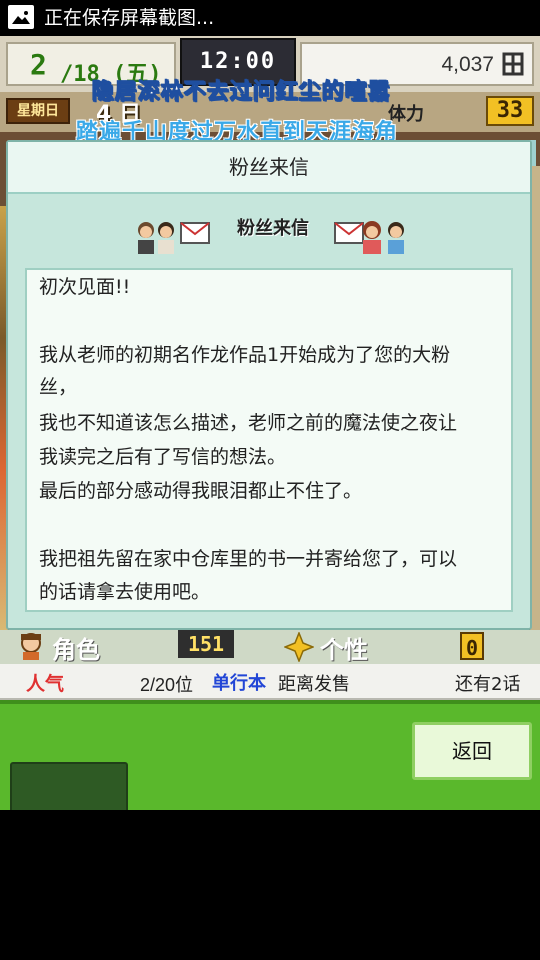 This screenshot has height=960, width=540. Describe the element at coordinates (206, 644) in the screenshot. I see `role-value: 151` at that location.